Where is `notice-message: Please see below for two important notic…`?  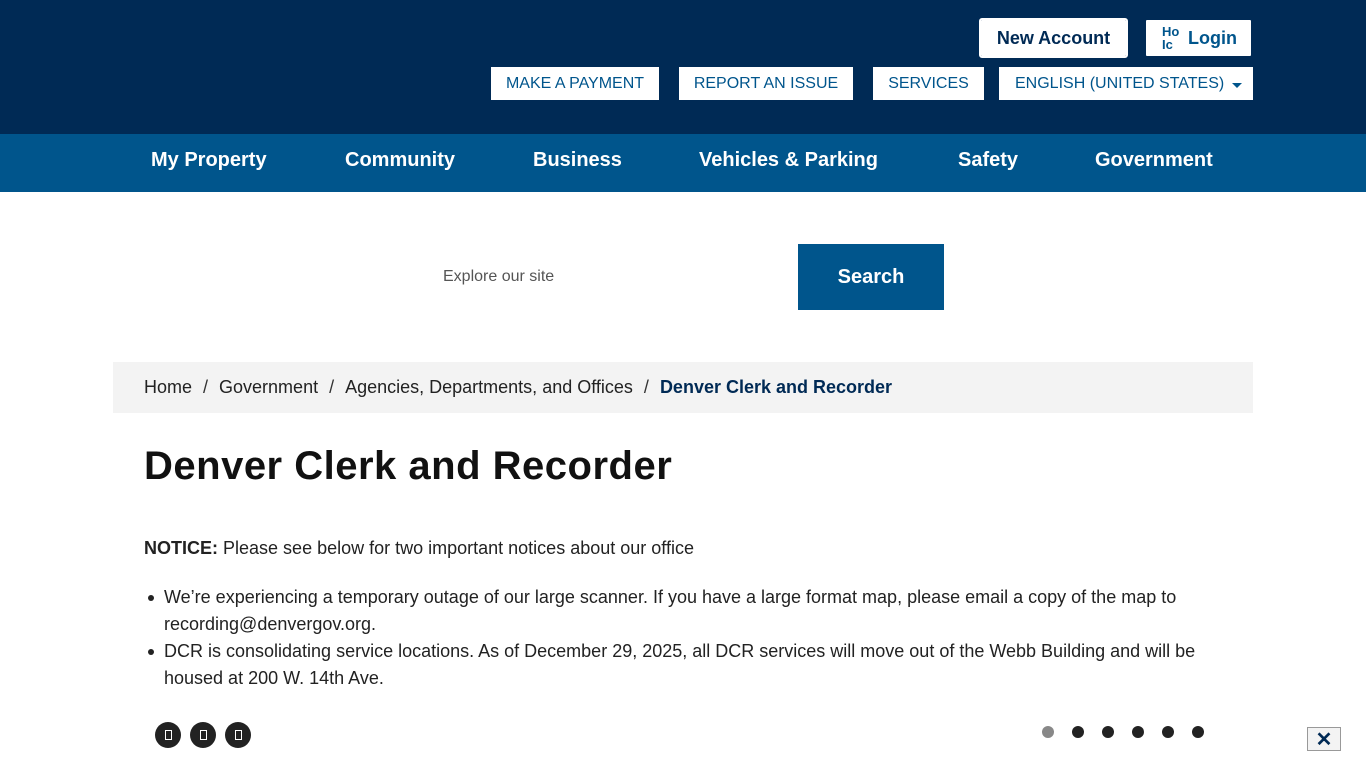
notice-message: Please see below for two important notic… is located at coordinates (458, 548).